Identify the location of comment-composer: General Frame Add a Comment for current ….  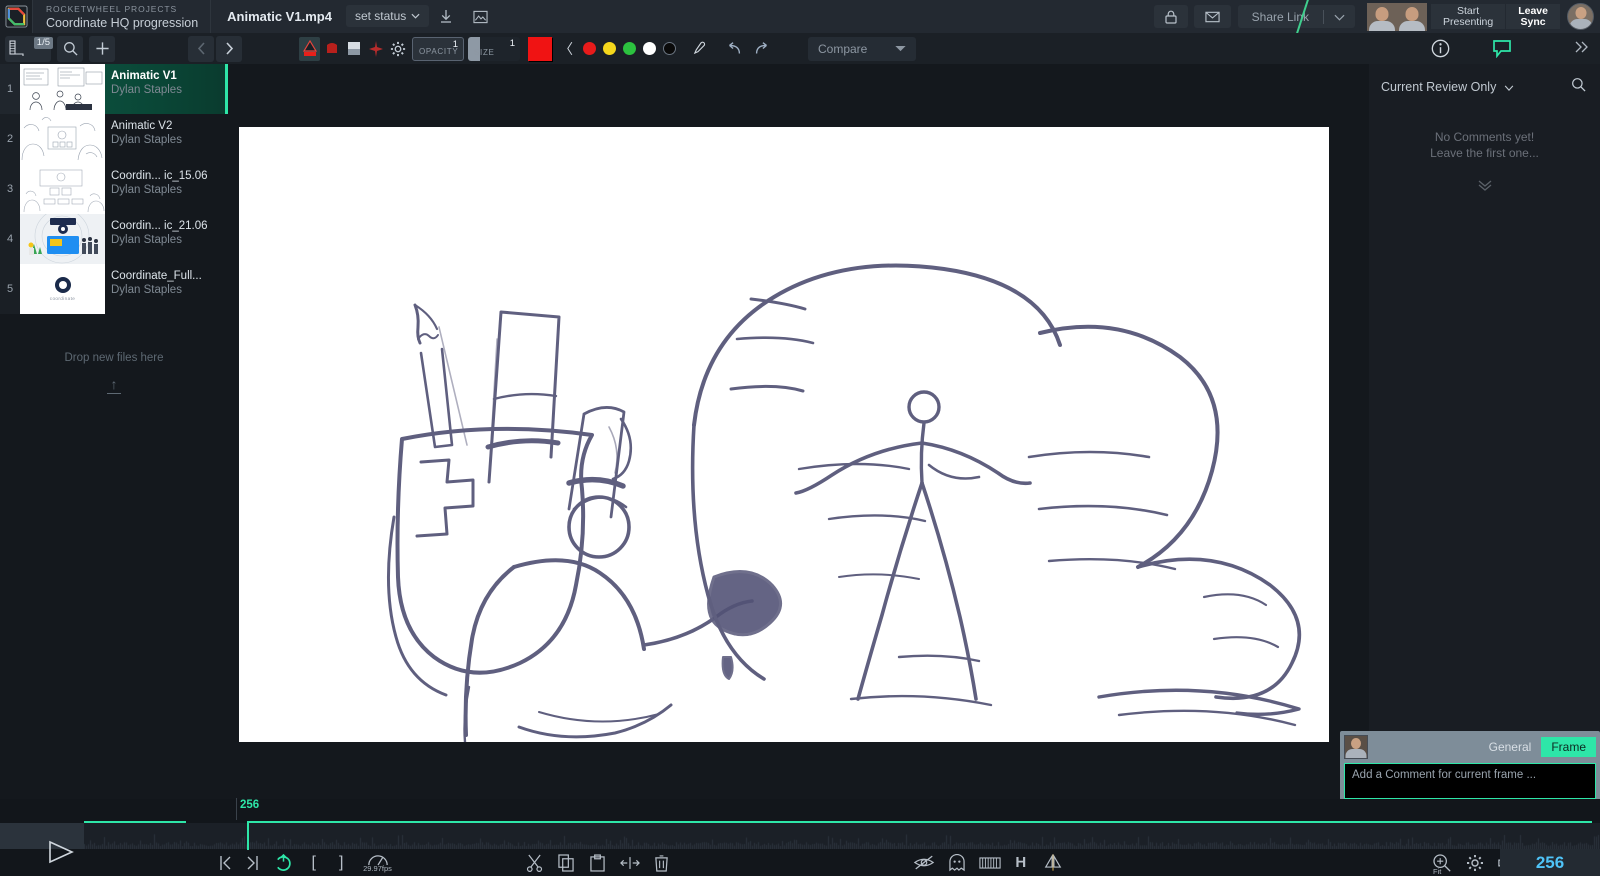
(1470, 766).